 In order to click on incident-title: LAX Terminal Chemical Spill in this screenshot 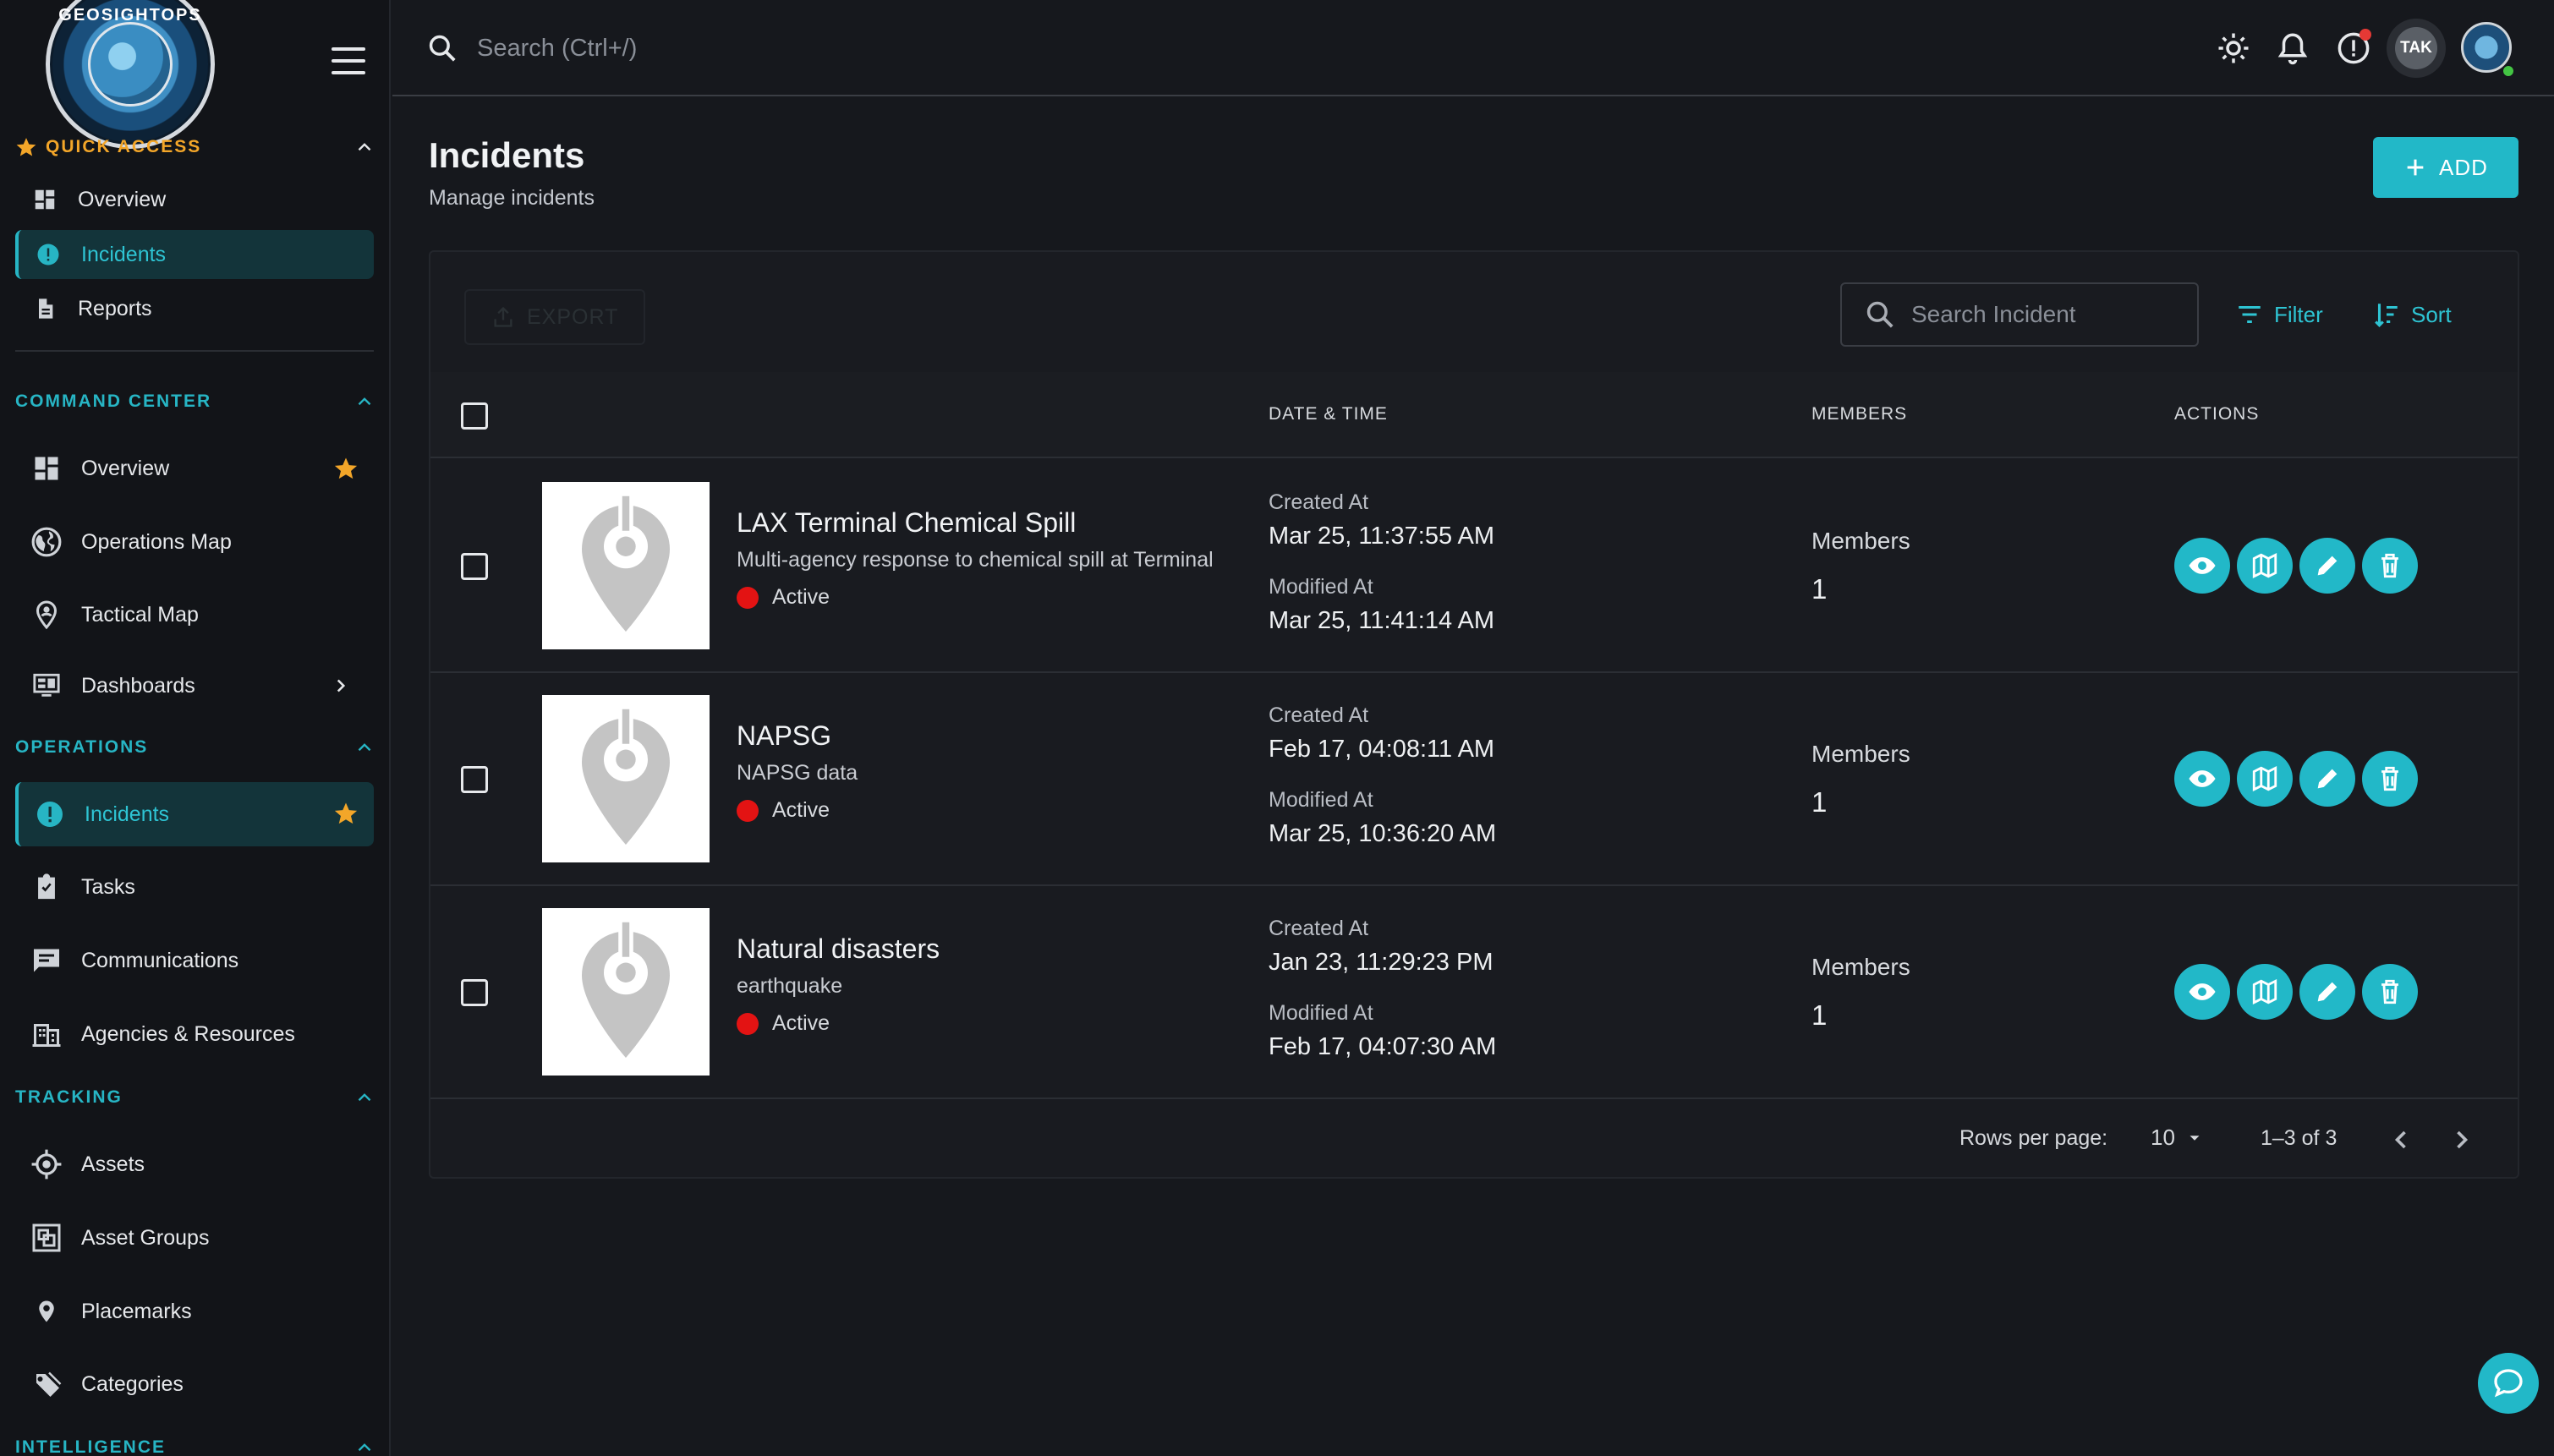, I will do `click(907, 523)`.